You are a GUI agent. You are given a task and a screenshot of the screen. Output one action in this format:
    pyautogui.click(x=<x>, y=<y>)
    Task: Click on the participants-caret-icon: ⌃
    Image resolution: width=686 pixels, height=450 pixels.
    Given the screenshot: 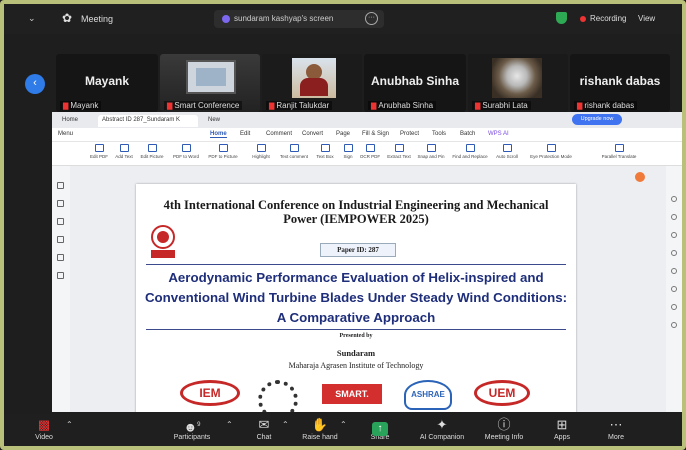 What is the action you would take?
    pyautogui.click(x=229, y=424)
    